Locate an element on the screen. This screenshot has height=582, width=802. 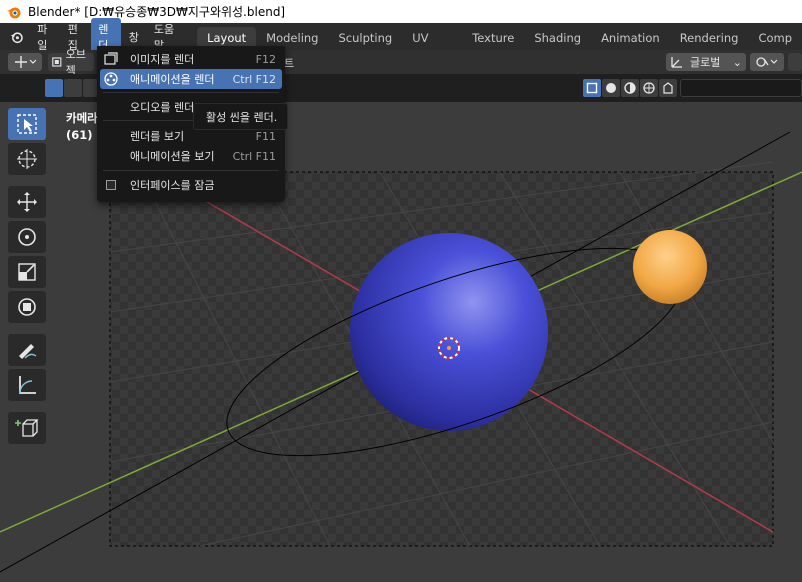
view-render-shortcut: F11 is located at coordinates (265, 136).